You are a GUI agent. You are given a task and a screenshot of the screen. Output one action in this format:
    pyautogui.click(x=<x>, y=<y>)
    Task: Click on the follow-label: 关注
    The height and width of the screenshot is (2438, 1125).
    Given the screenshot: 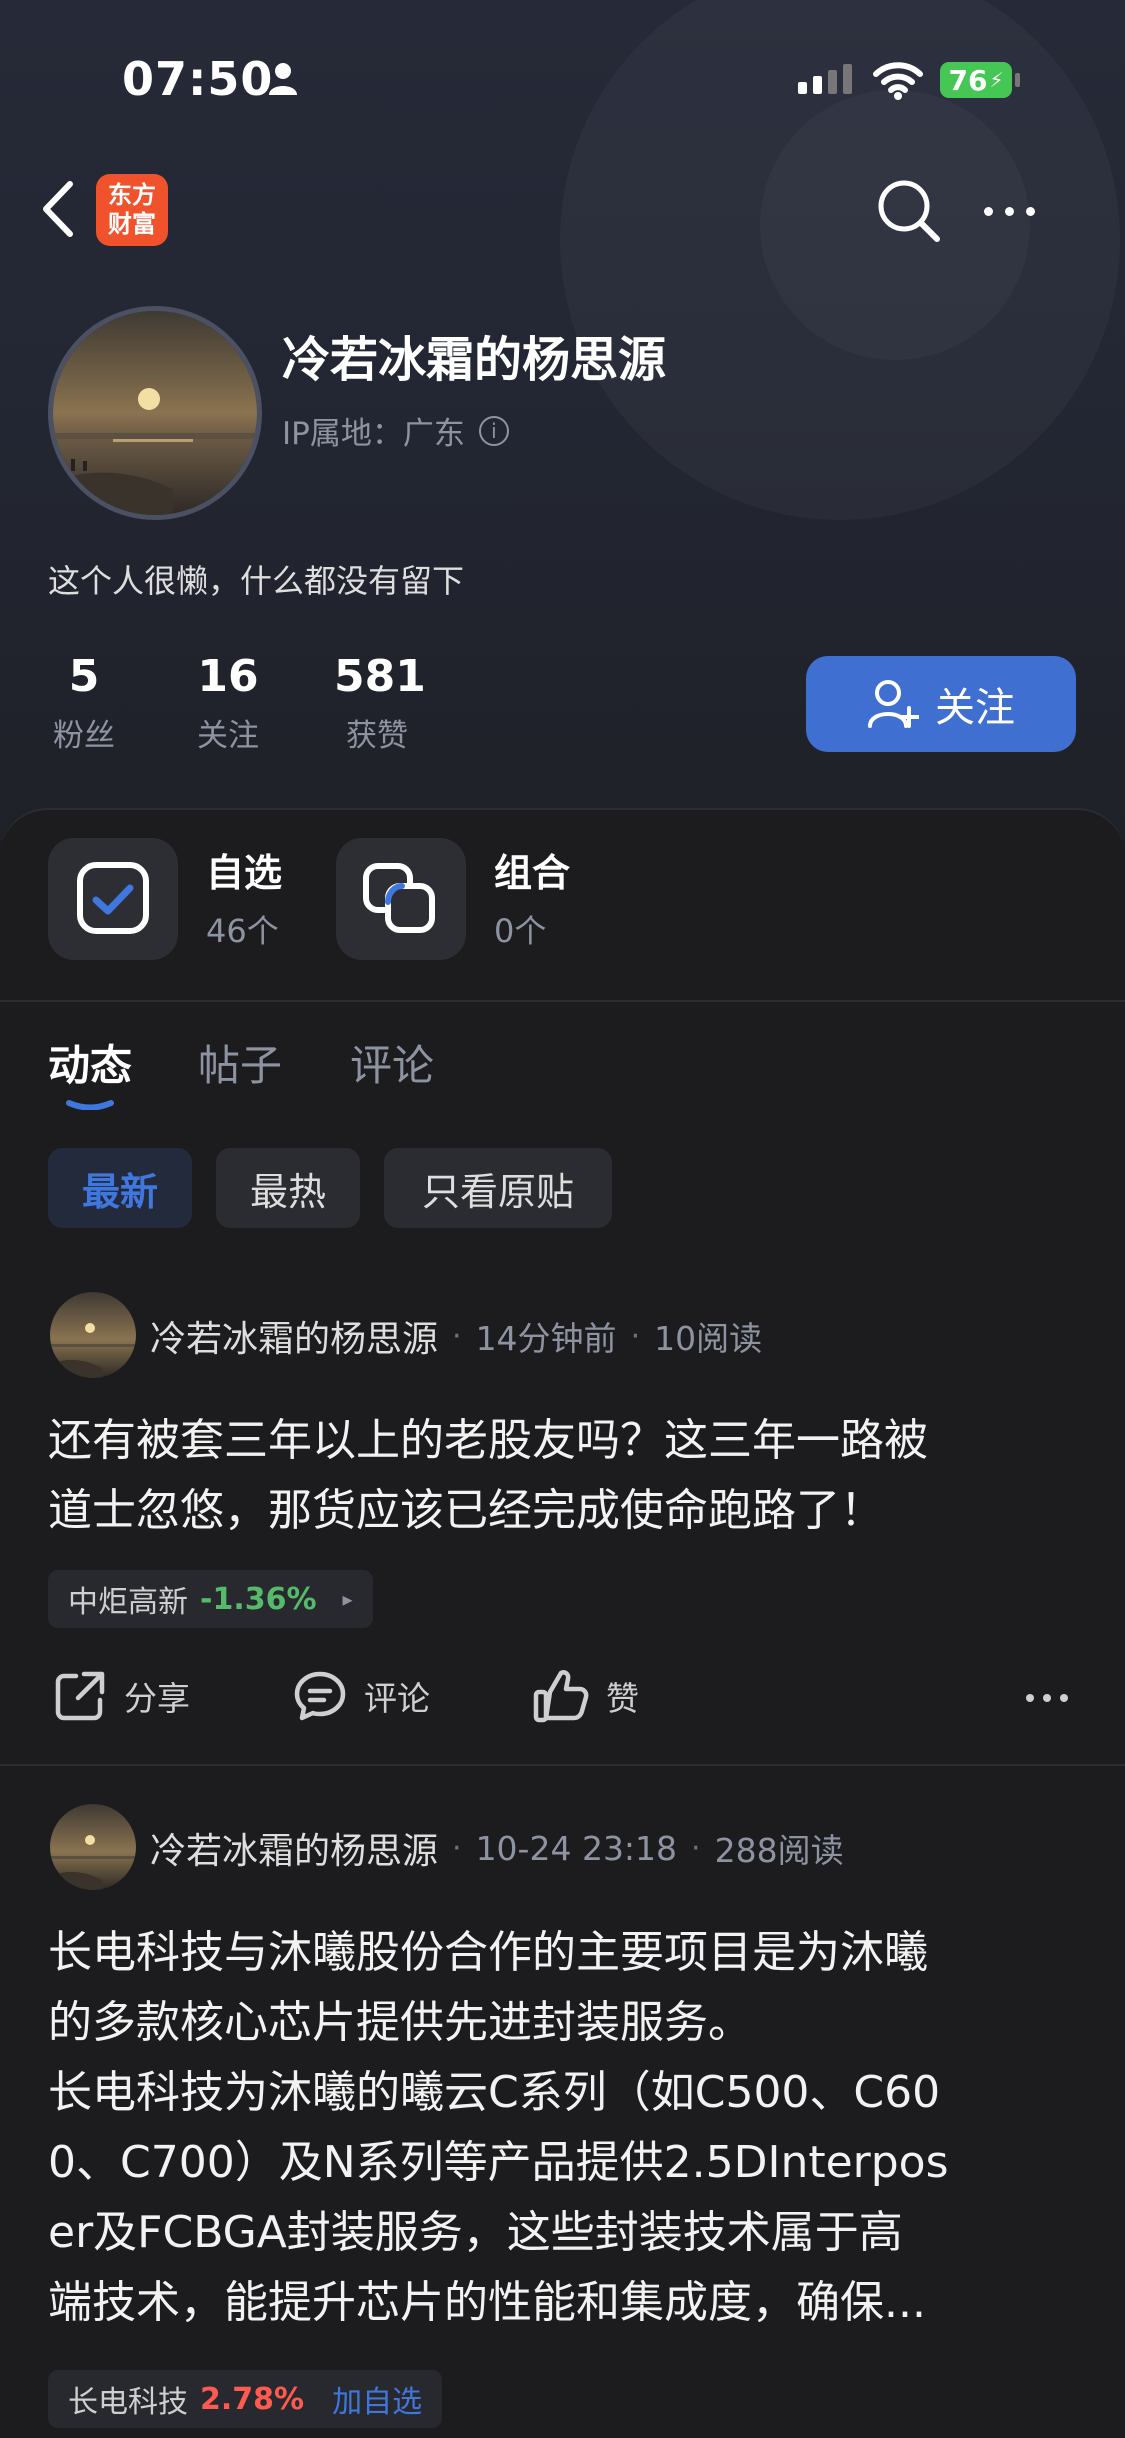 What is the action you would take?
    pyautogui.click(x=975, y=708)
    